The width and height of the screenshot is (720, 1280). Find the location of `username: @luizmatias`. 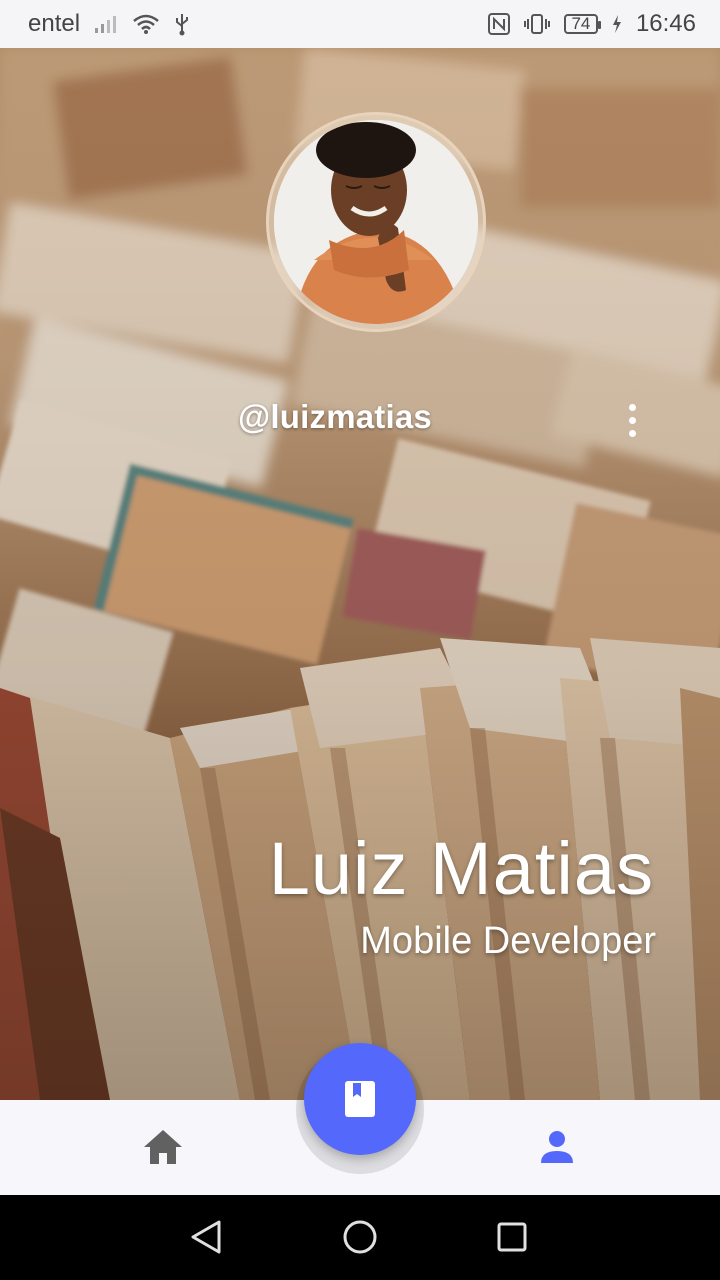

username: @luizmatias is located at coordinates (335, 416).